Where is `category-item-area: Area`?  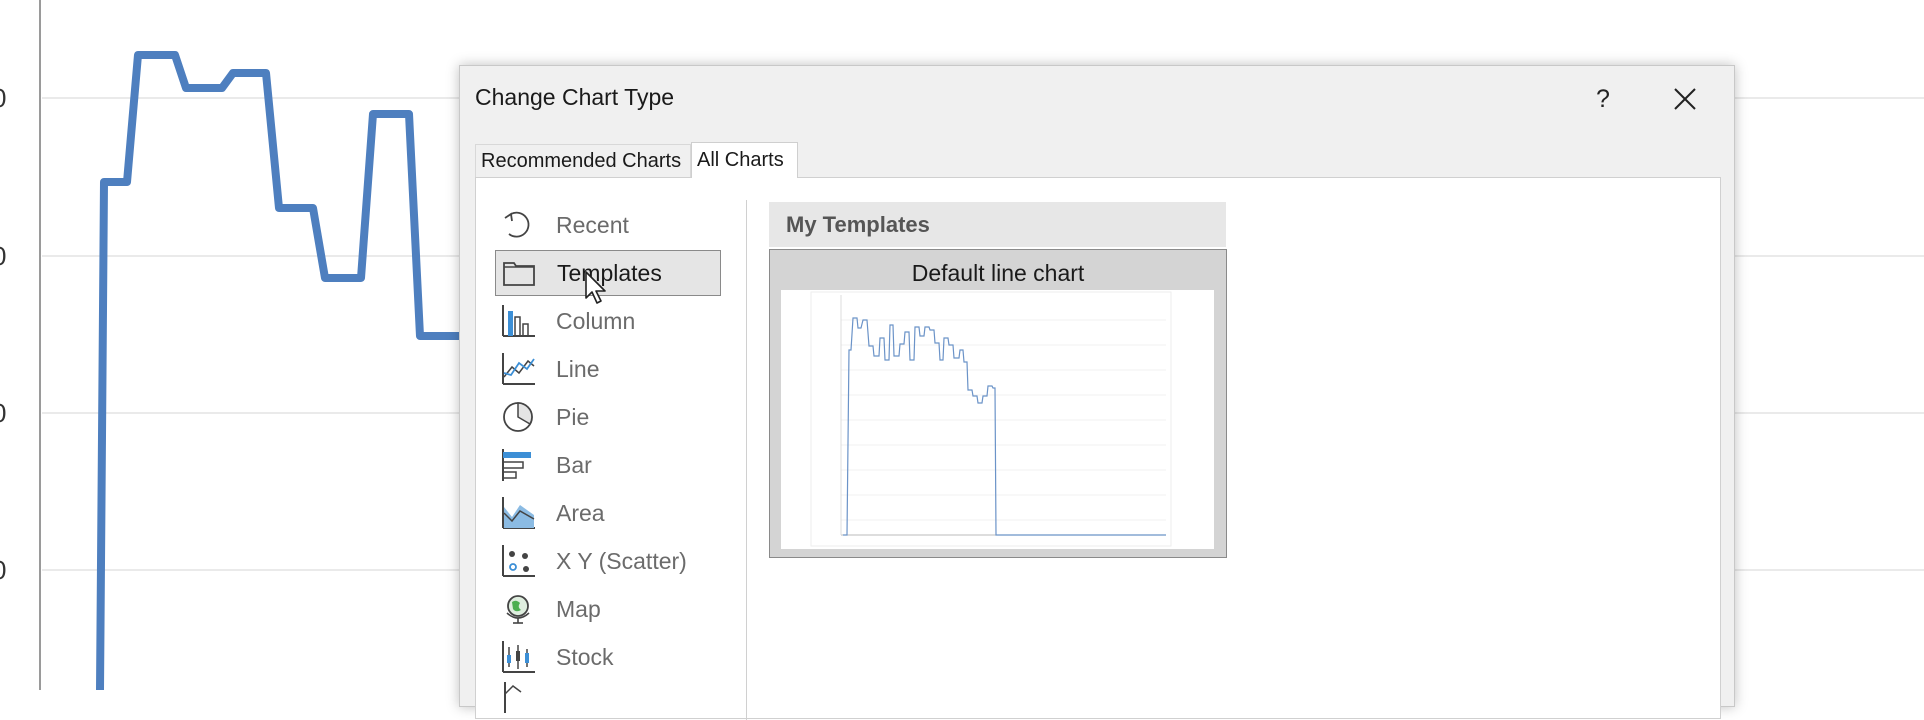 category-item-area: Area is located at coordinates (608, 513).